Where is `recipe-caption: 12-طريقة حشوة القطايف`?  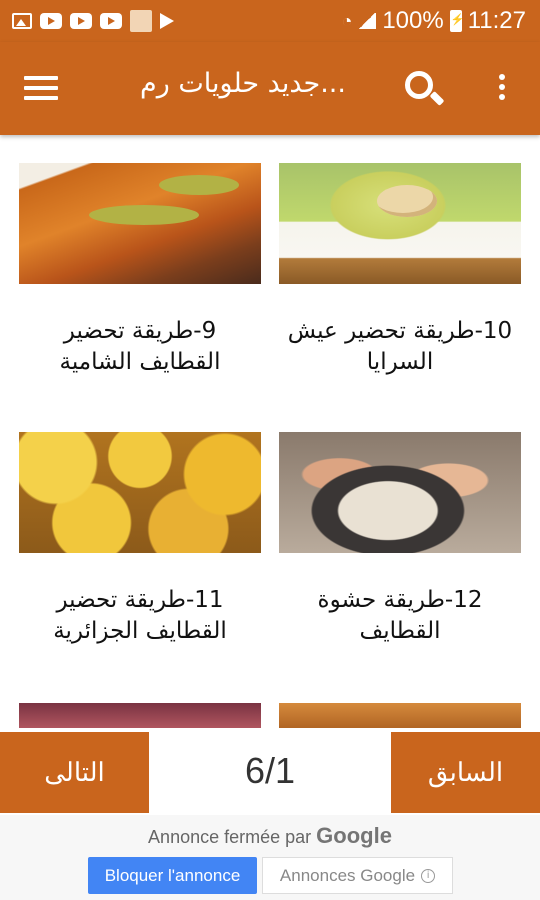
recipe-caption: 12-طريقة حشوة القطايف is located at coordinates (400, 616).